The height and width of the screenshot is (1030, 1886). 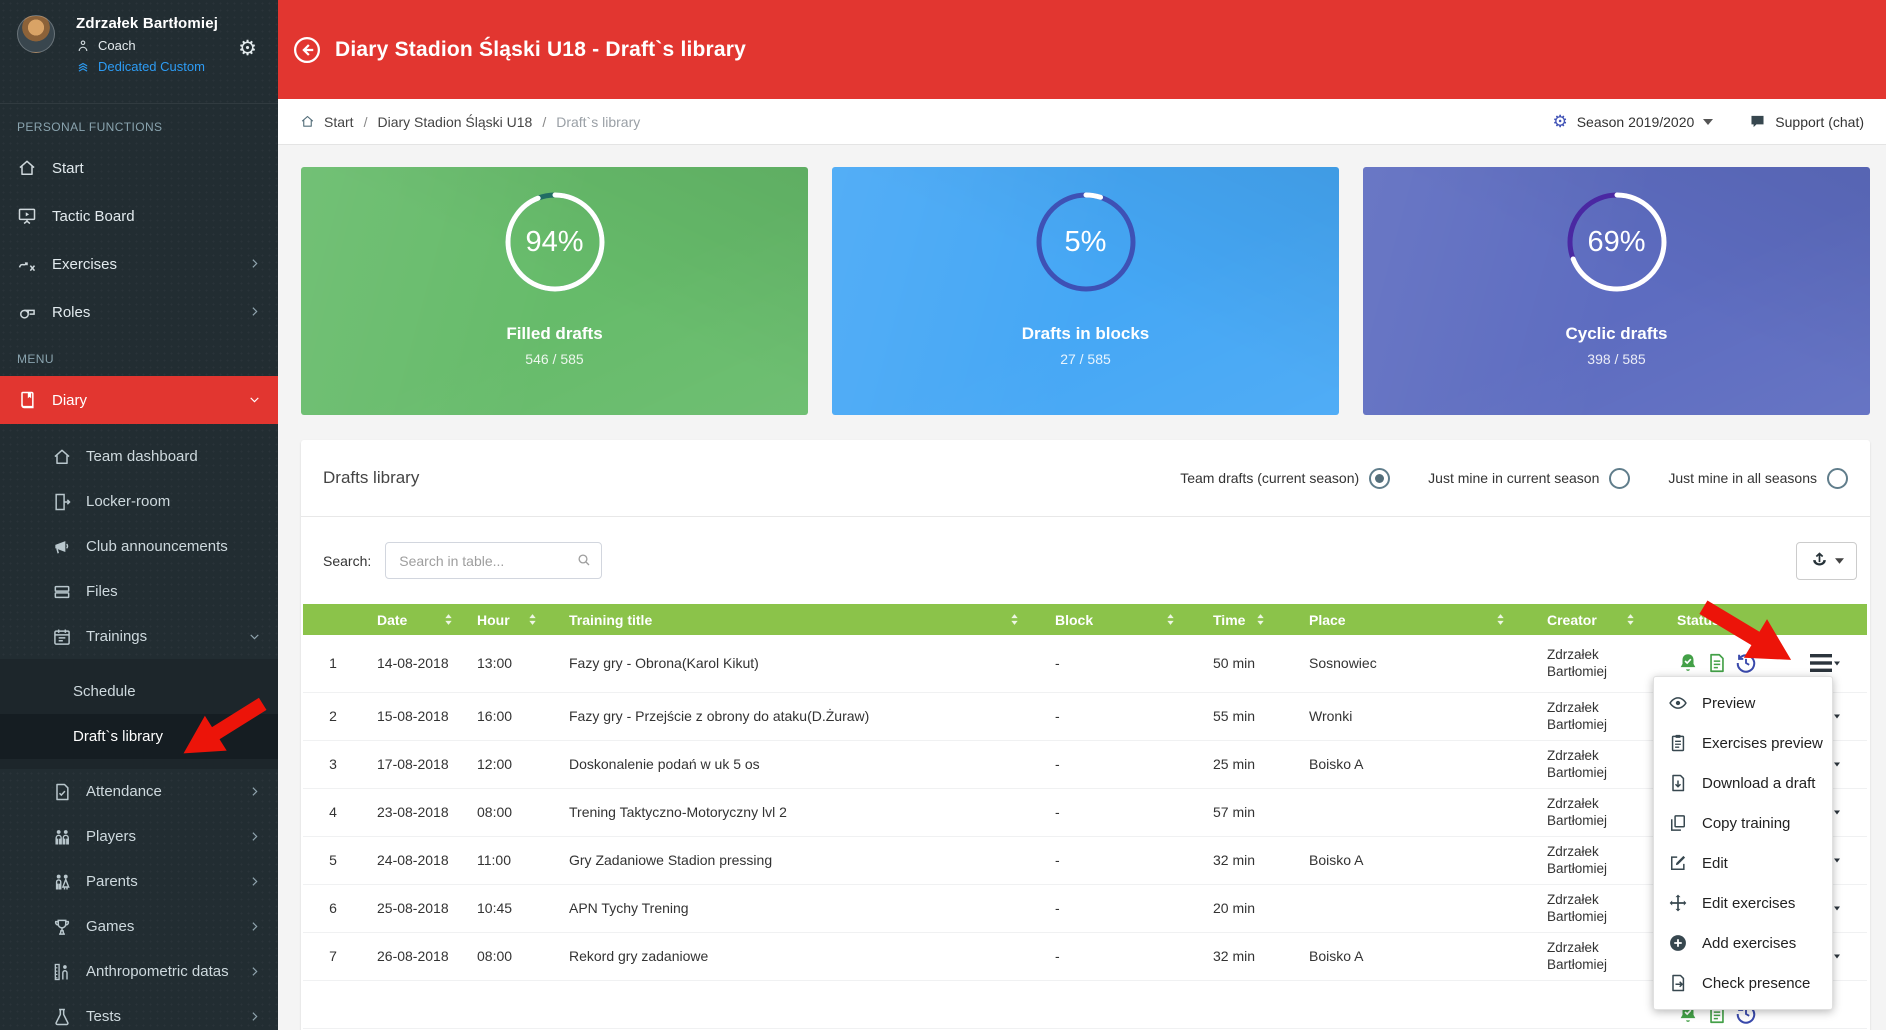 I want to click on presence-icon, so click(x=1678, y=983).